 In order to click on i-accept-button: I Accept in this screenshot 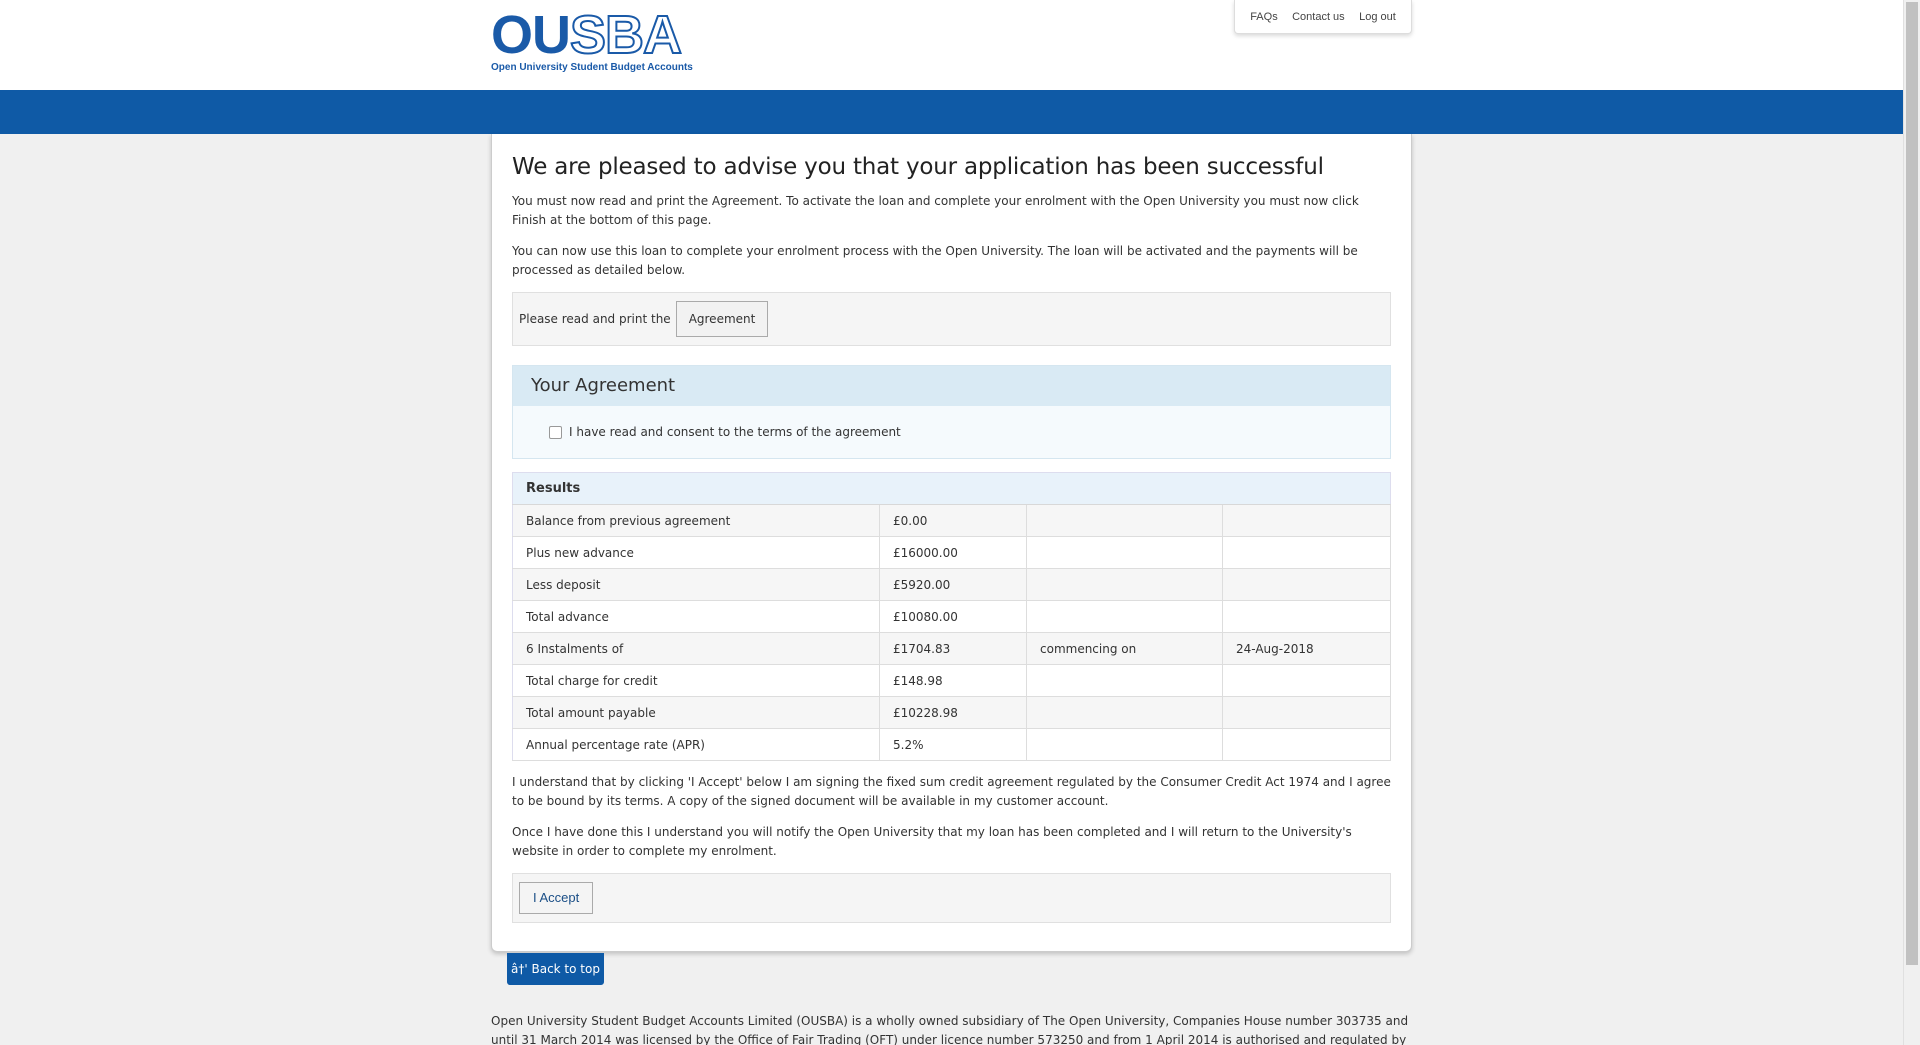, I will do `click(556, 898)`.